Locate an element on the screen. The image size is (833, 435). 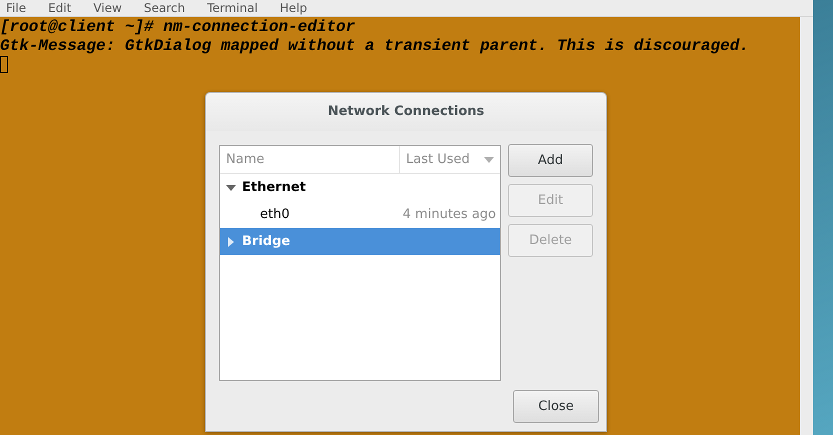
column-title: Last Used is located at coordinates (438, 159).